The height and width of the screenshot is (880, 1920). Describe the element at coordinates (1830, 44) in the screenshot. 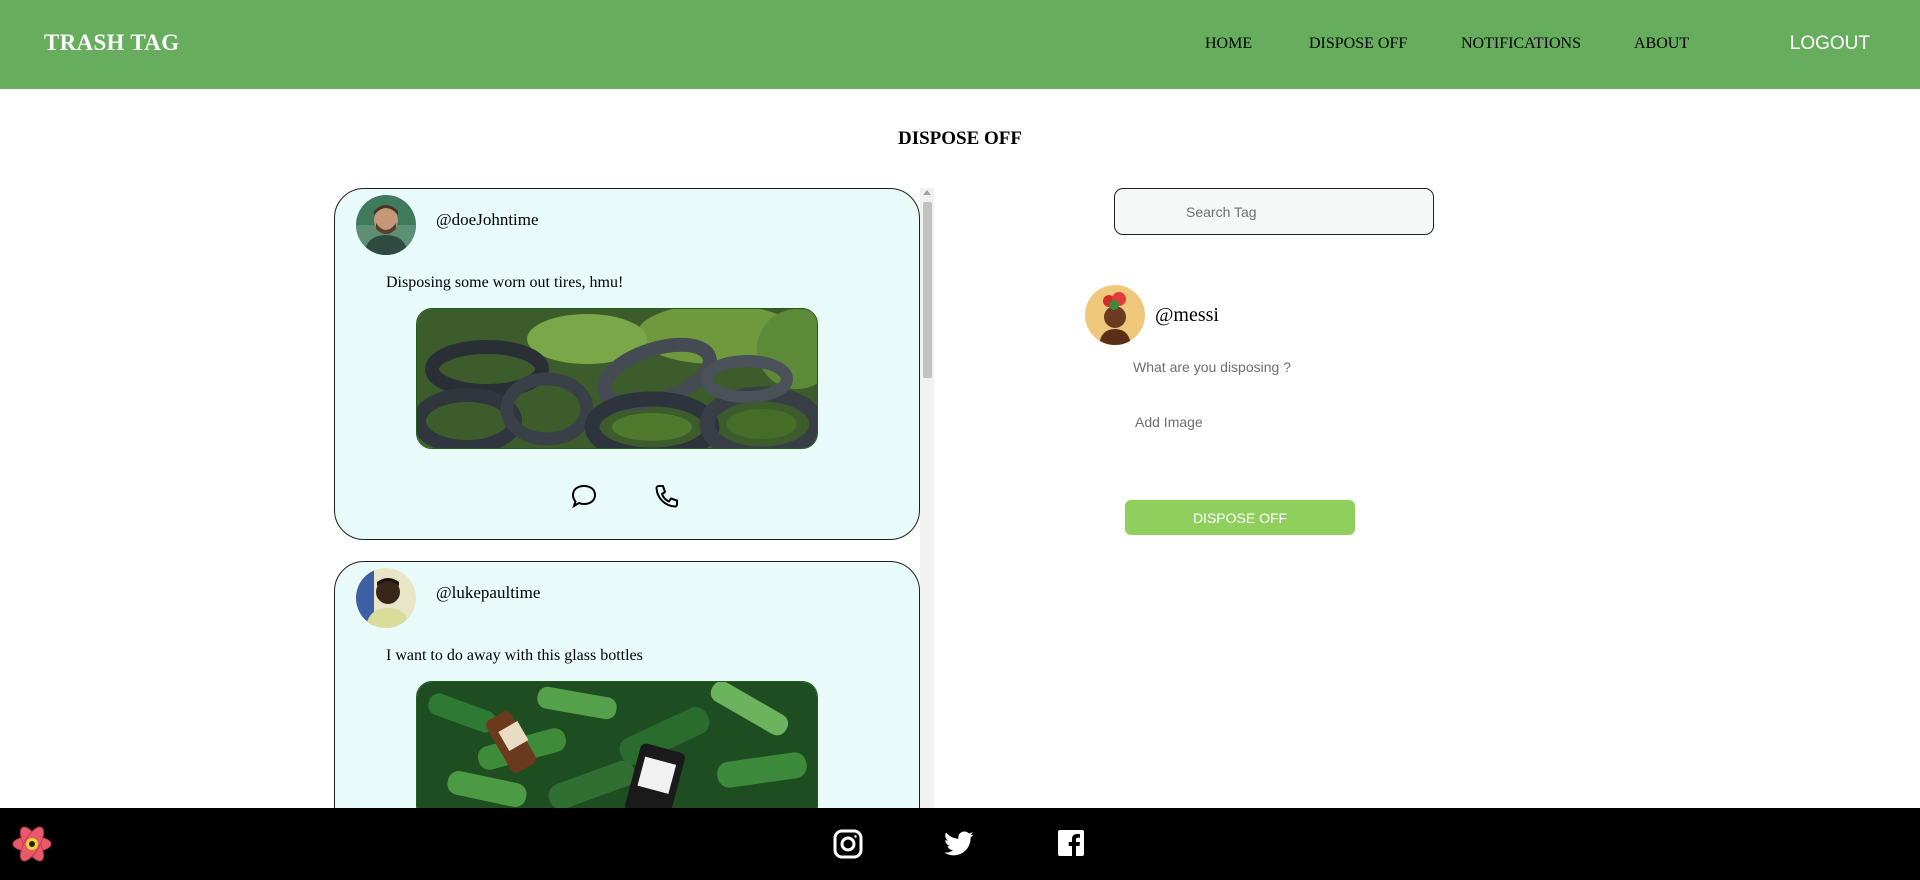

I see `logout-button: LOGOUT` at that location.